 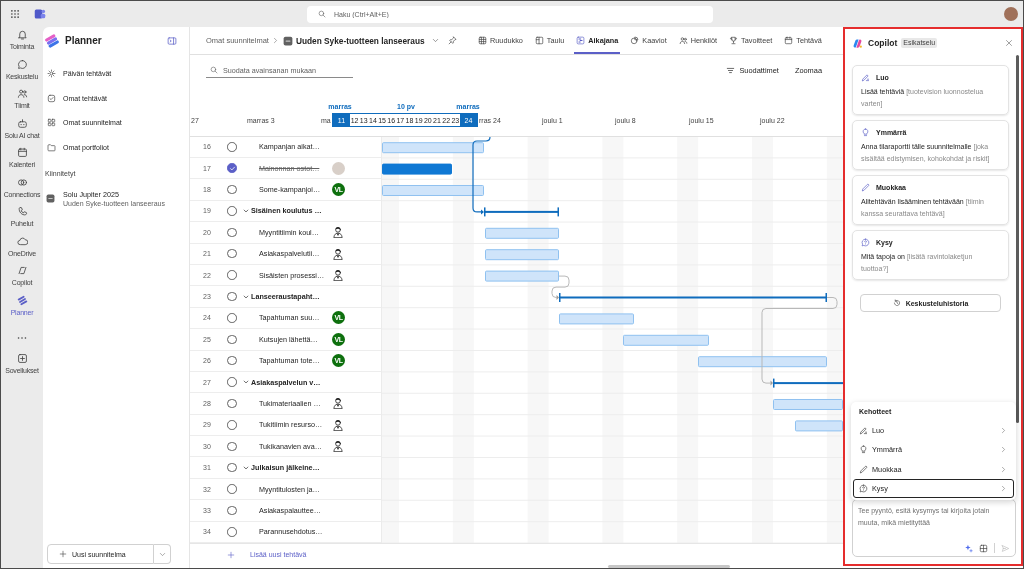 I want to click on filter-icon, so click(x=731, y=70).